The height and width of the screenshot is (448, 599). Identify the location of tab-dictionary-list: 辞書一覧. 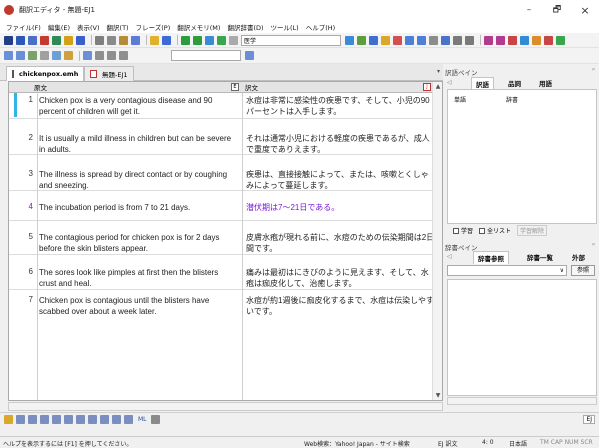
(540, 257).